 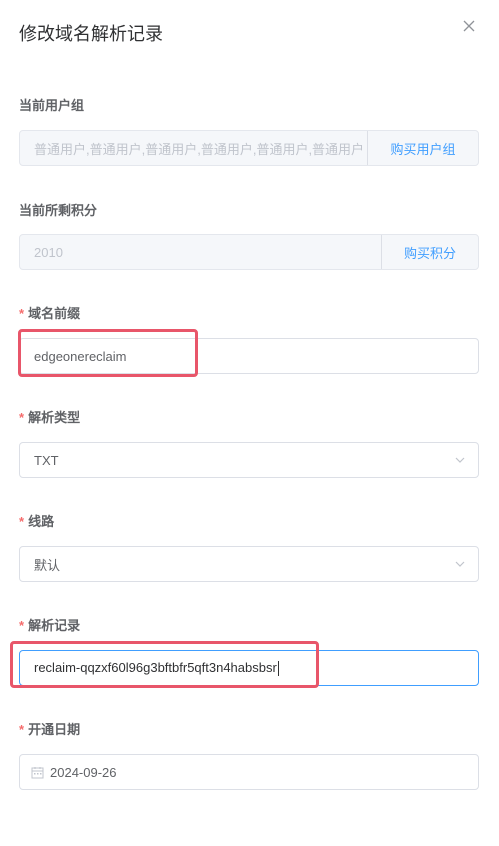 What do you see at coordinates (278, 669) in the screenshot?
I see `text-caret` at bounding box center [278, 669].